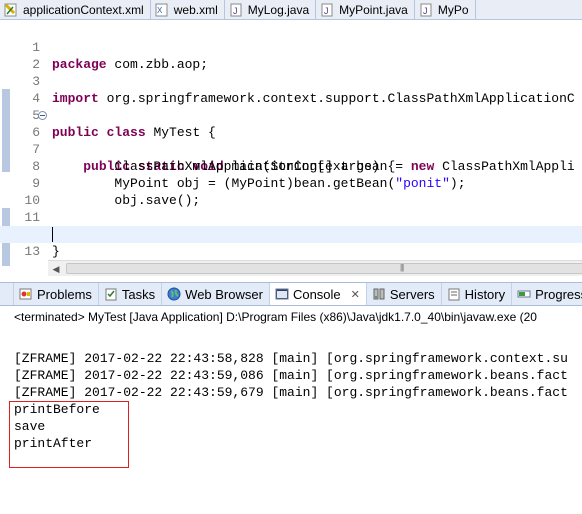 The height and width of the screenshot is (514, 582). Describe the element at coordinates (558, 294) in the screenshot. I see `tab-label: Progress` at that location.